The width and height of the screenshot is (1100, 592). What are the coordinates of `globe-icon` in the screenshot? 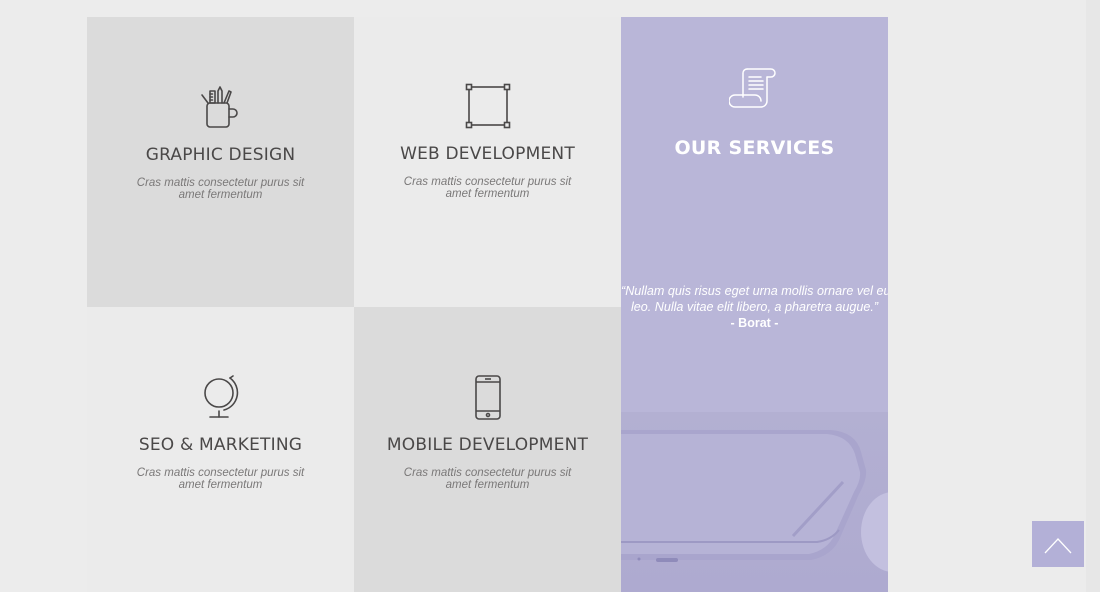 It's located at (221, 397).